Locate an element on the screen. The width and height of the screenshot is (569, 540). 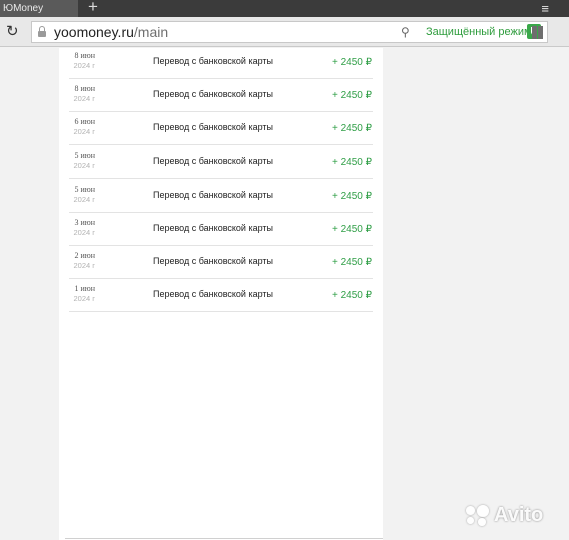
transaction-date: 6 июн is located at coordinates (84, 121).